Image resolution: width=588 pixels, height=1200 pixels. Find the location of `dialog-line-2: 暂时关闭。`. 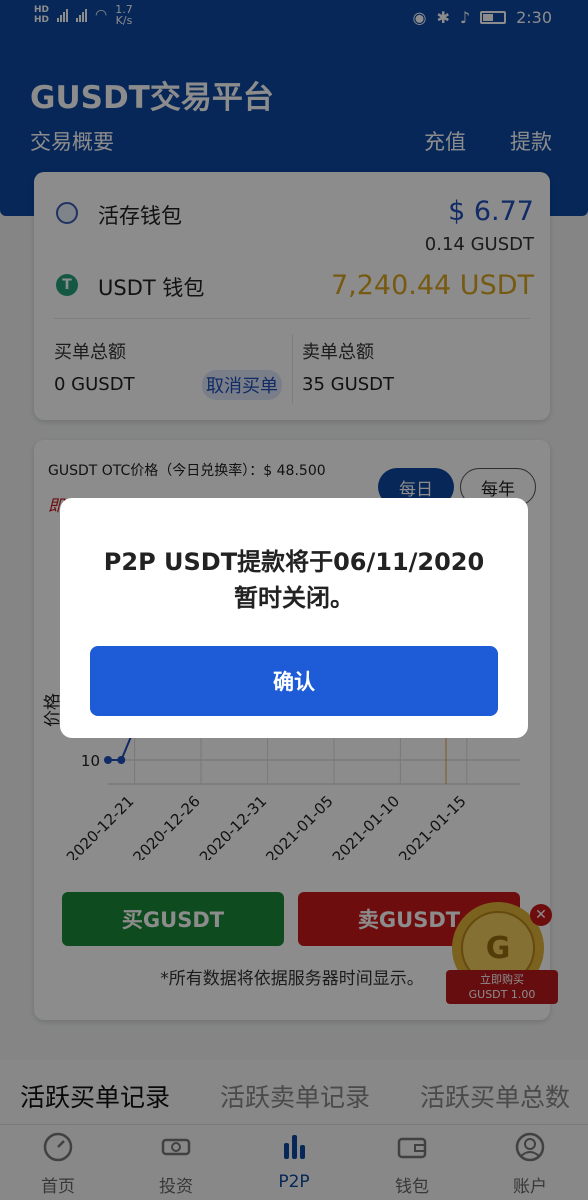

dialog-line-2: 暂时关闭。 is located at coordinates (294, 598).